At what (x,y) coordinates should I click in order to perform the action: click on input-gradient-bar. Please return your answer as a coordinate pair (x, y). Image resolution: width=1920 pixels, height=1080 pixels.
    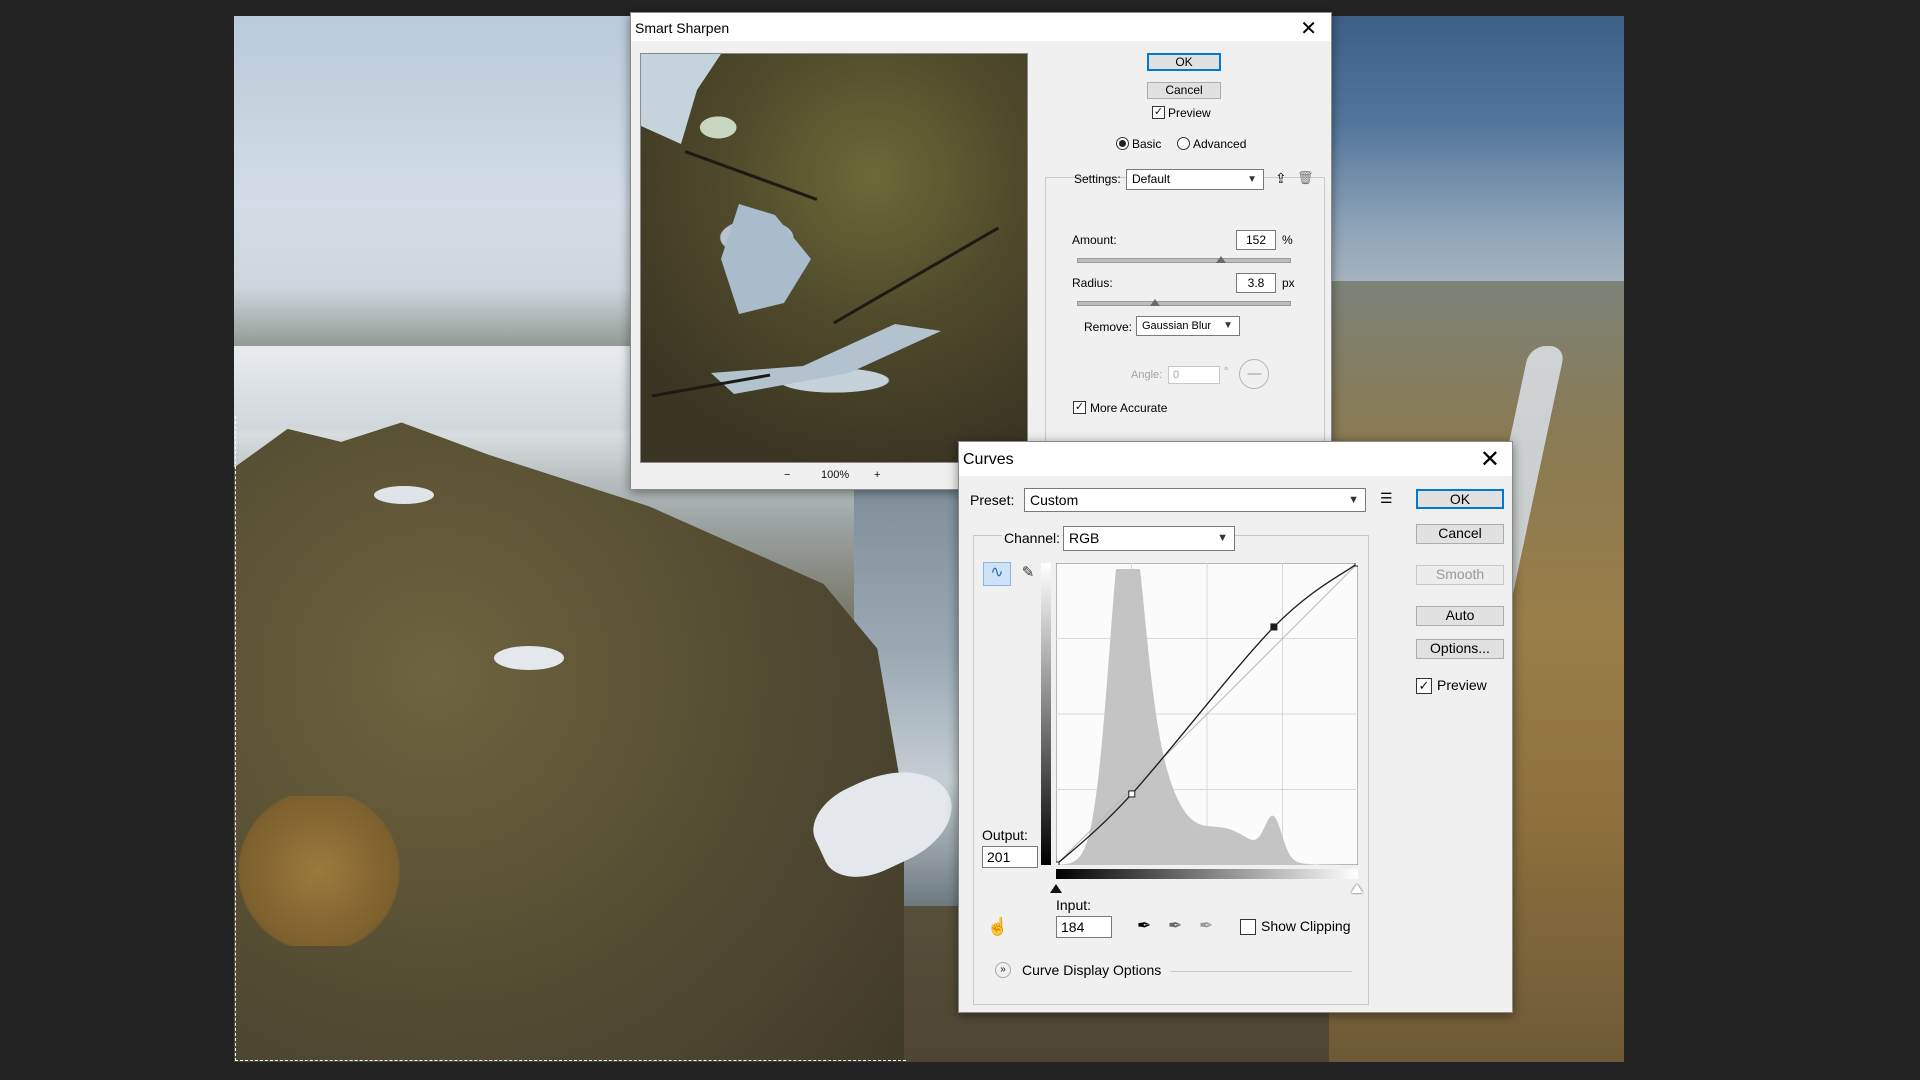
    Looking at the image, I should click on (1207, 874).